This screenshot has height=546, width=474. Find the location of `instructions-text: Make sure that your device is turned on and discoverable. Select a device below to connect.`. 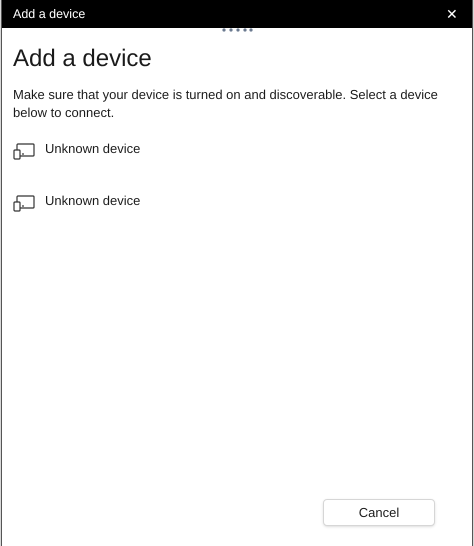

instructions-text: Make sure that your device is turned on and discoverable. Select a device below to connect. is located at coordinates (226, 104).